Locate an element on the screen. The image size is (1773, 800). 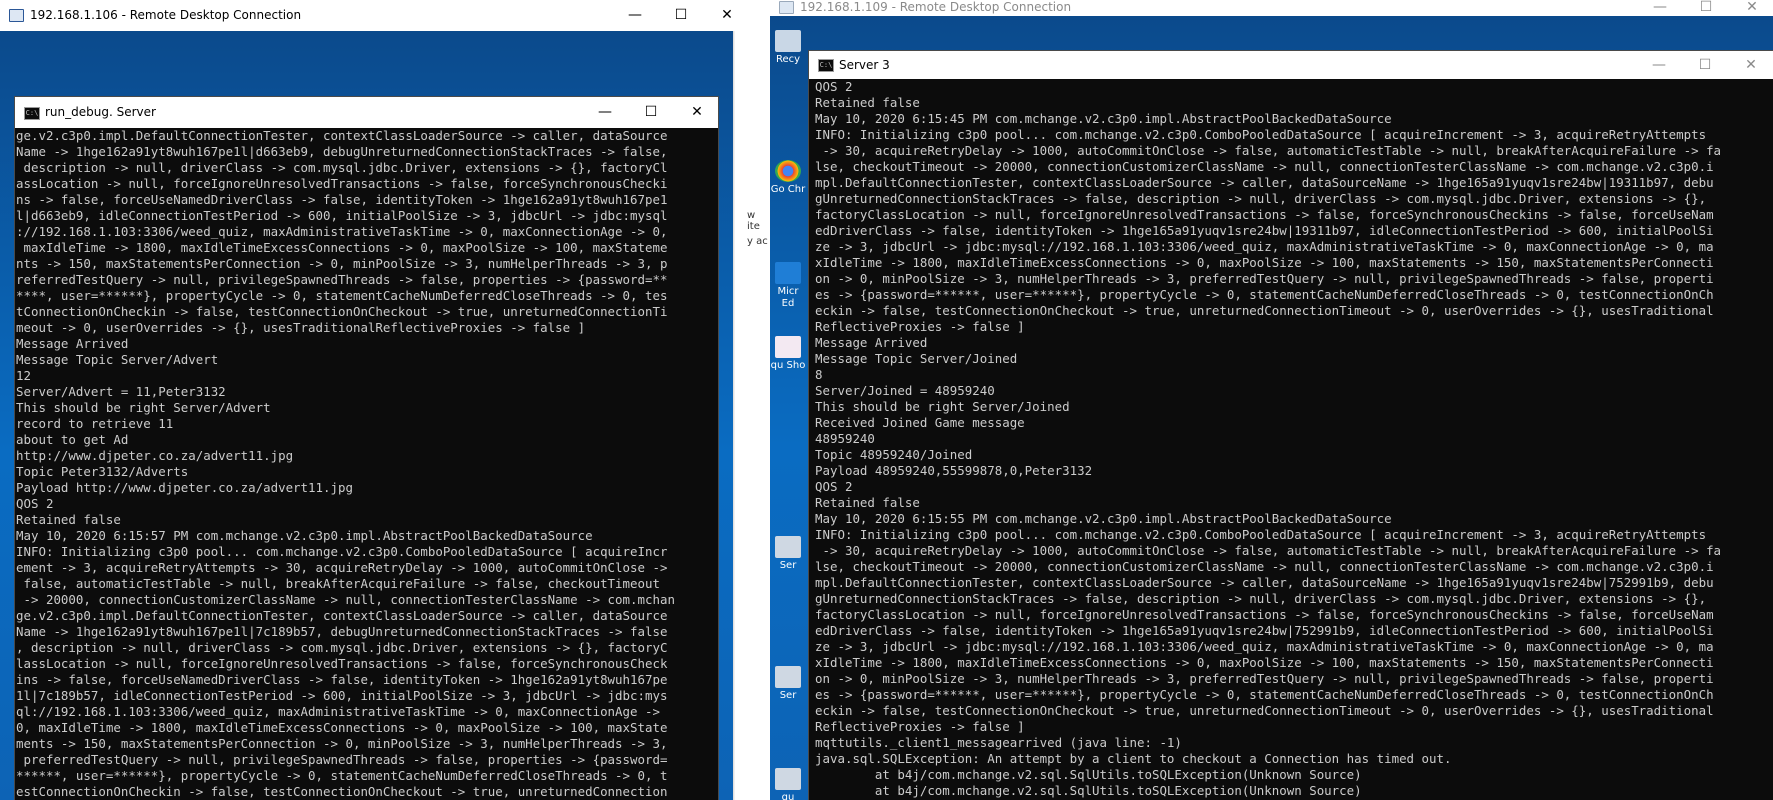
console-line: This should be right Server/Joined is located at coordinates (942, 406).